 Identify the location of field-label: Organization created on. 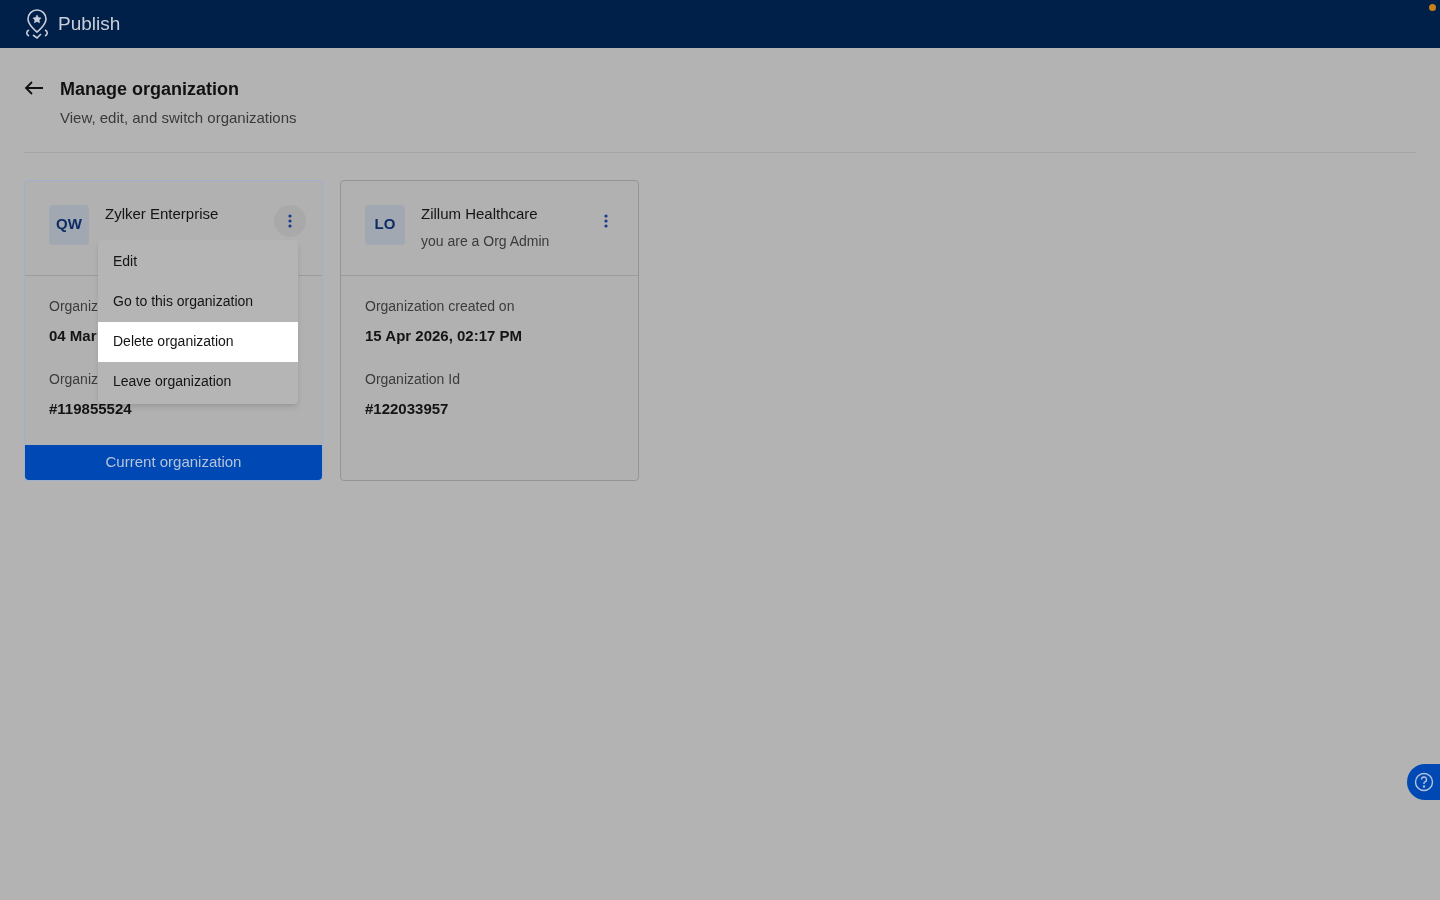
(440, 306).